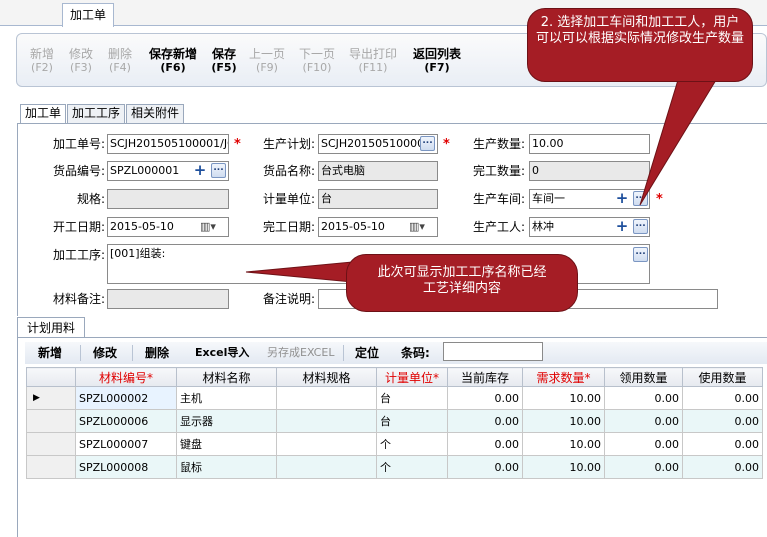 This screenshot has height=537, width=767. I want to click on middle-callout-pointer, so click(299, 272).